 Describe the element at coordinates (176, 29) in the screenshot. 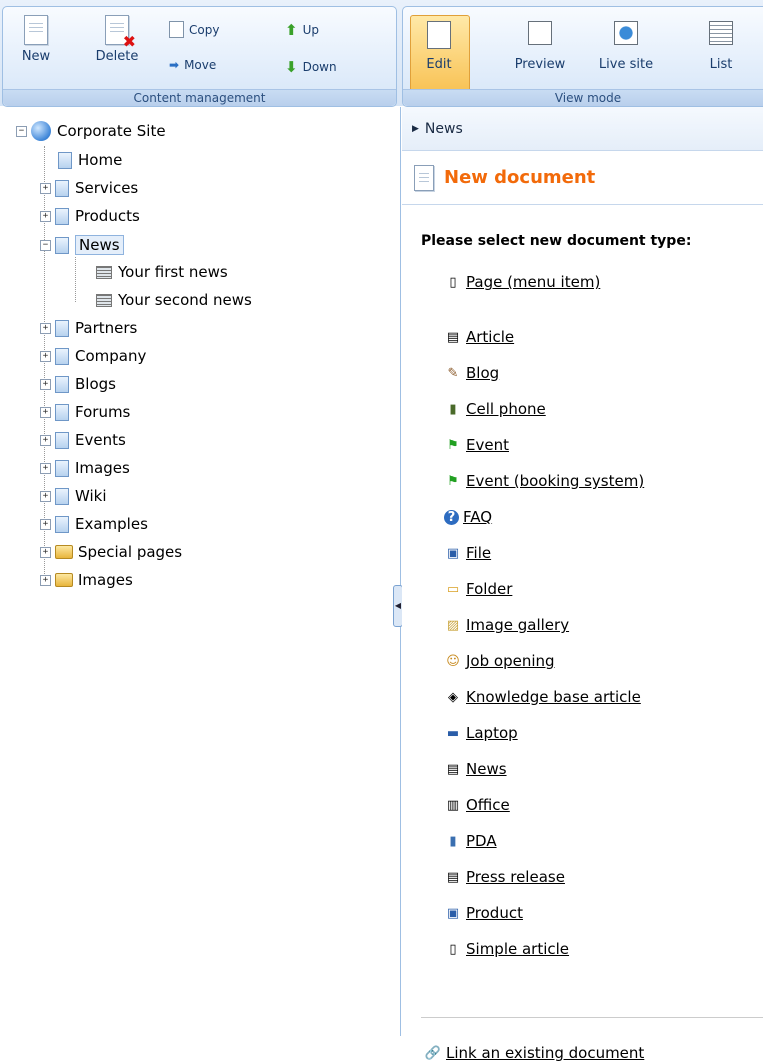

I see `copy-icon` at that location.